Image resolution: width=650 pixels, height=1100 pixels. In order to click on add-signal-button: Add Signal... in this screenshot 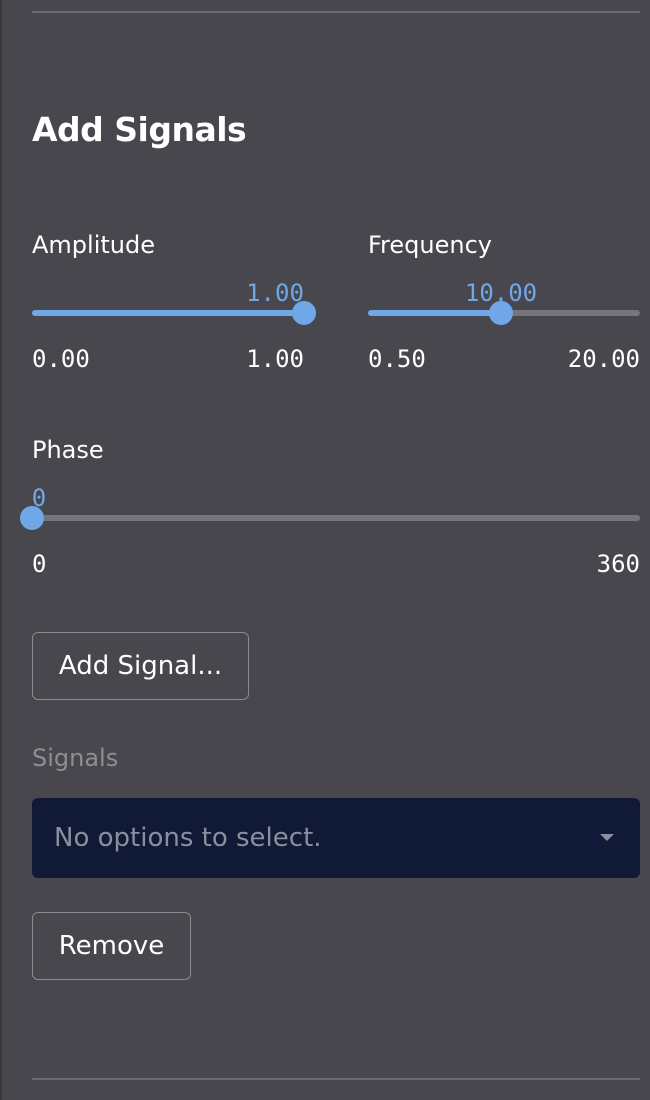, I will do `click(140, 666)`.